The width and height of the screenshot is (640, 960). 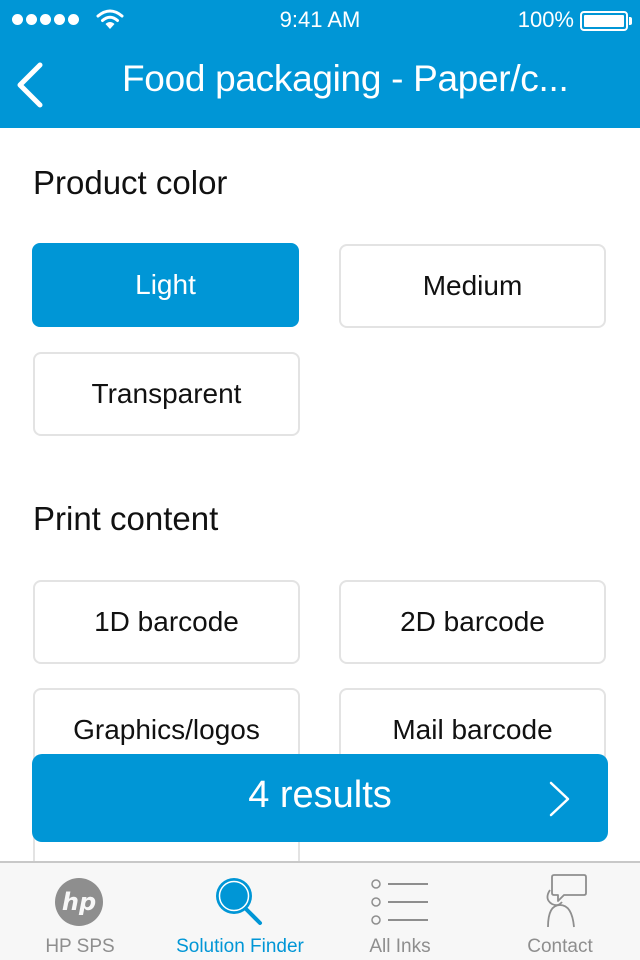 I want to click on tab-contact: Contact, so click(x=560, y=911).